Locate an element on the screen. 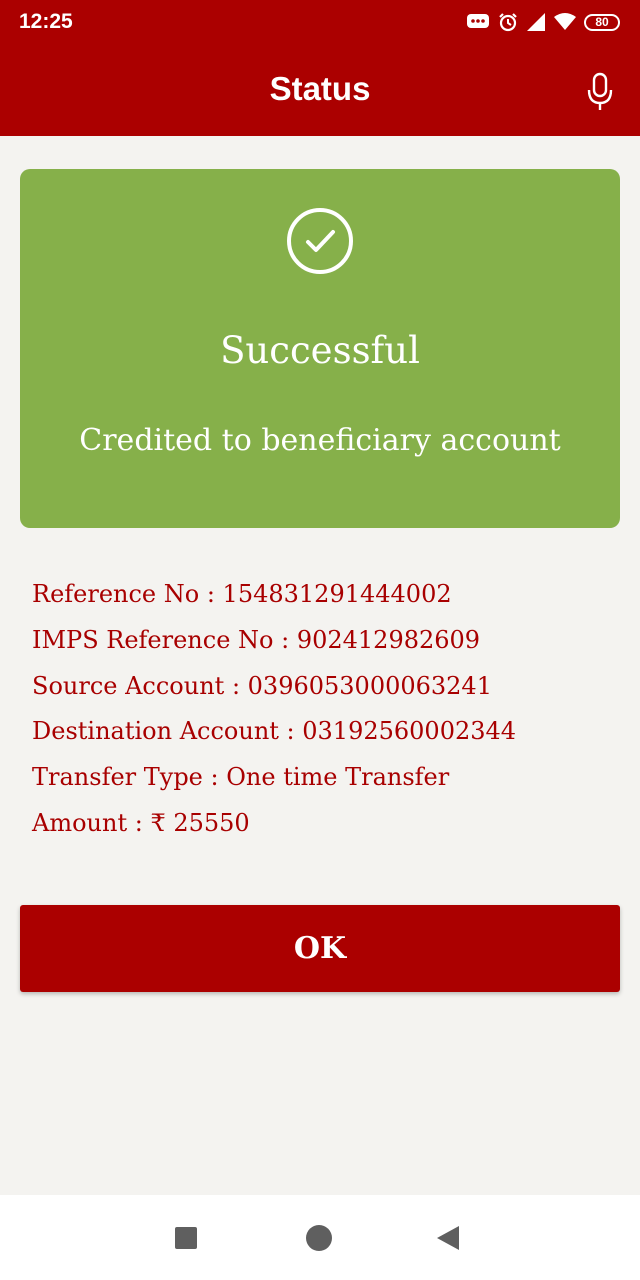 The width and height of the screenshot is (640, 1280). status-time: 12:25 is located at coordinates (46, 21).